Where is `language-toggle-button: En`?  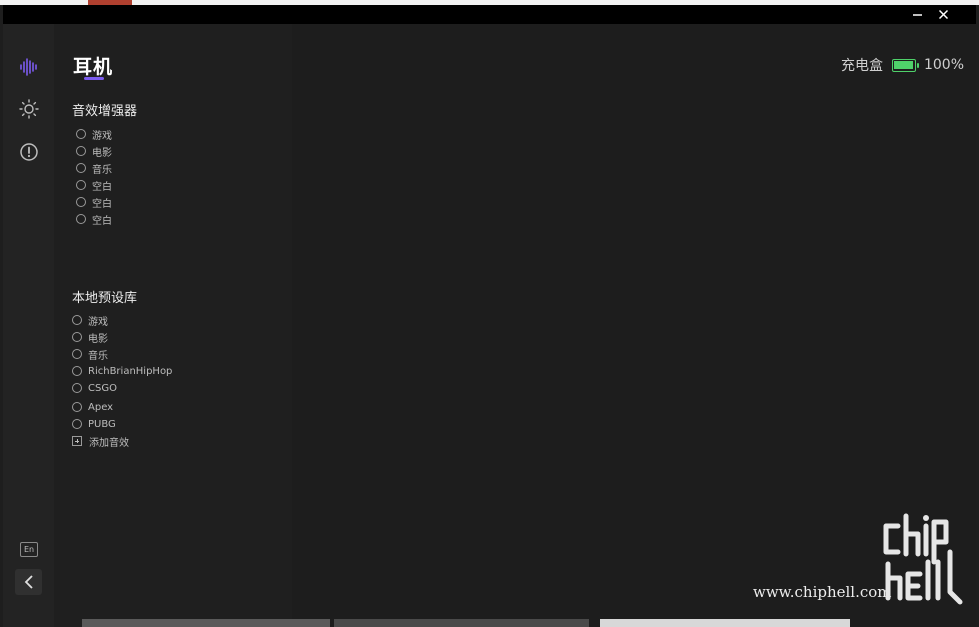 language-toggle-button: En is located at coordinates (29, 549).